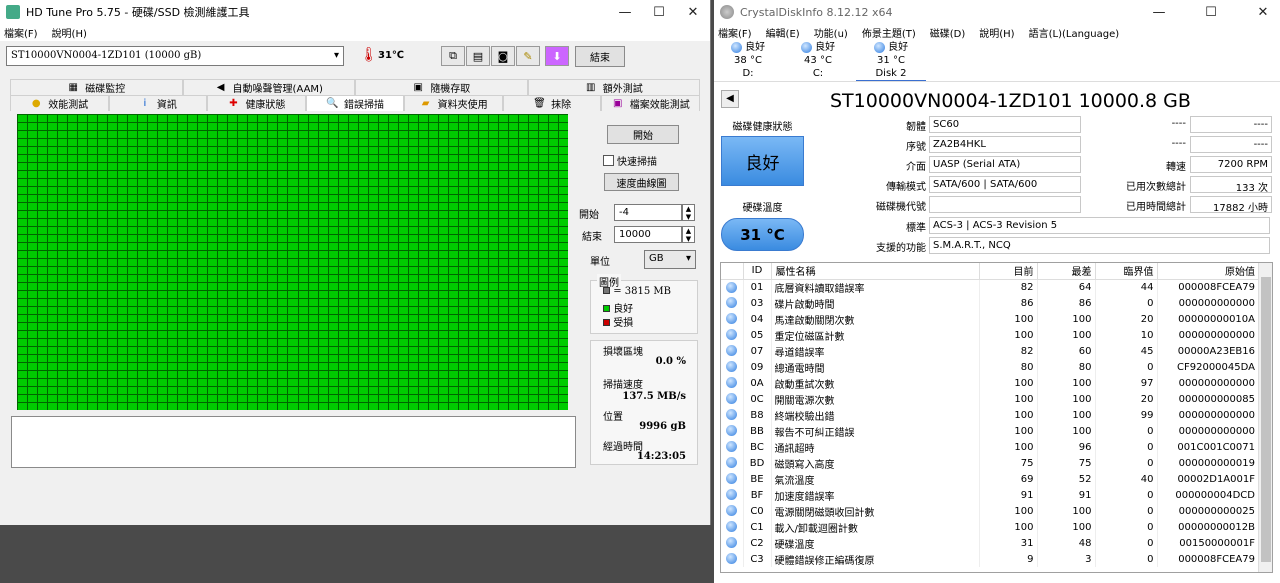  I want to click on quick-scan-checkbox: 快速掃描, so click(630, 160).